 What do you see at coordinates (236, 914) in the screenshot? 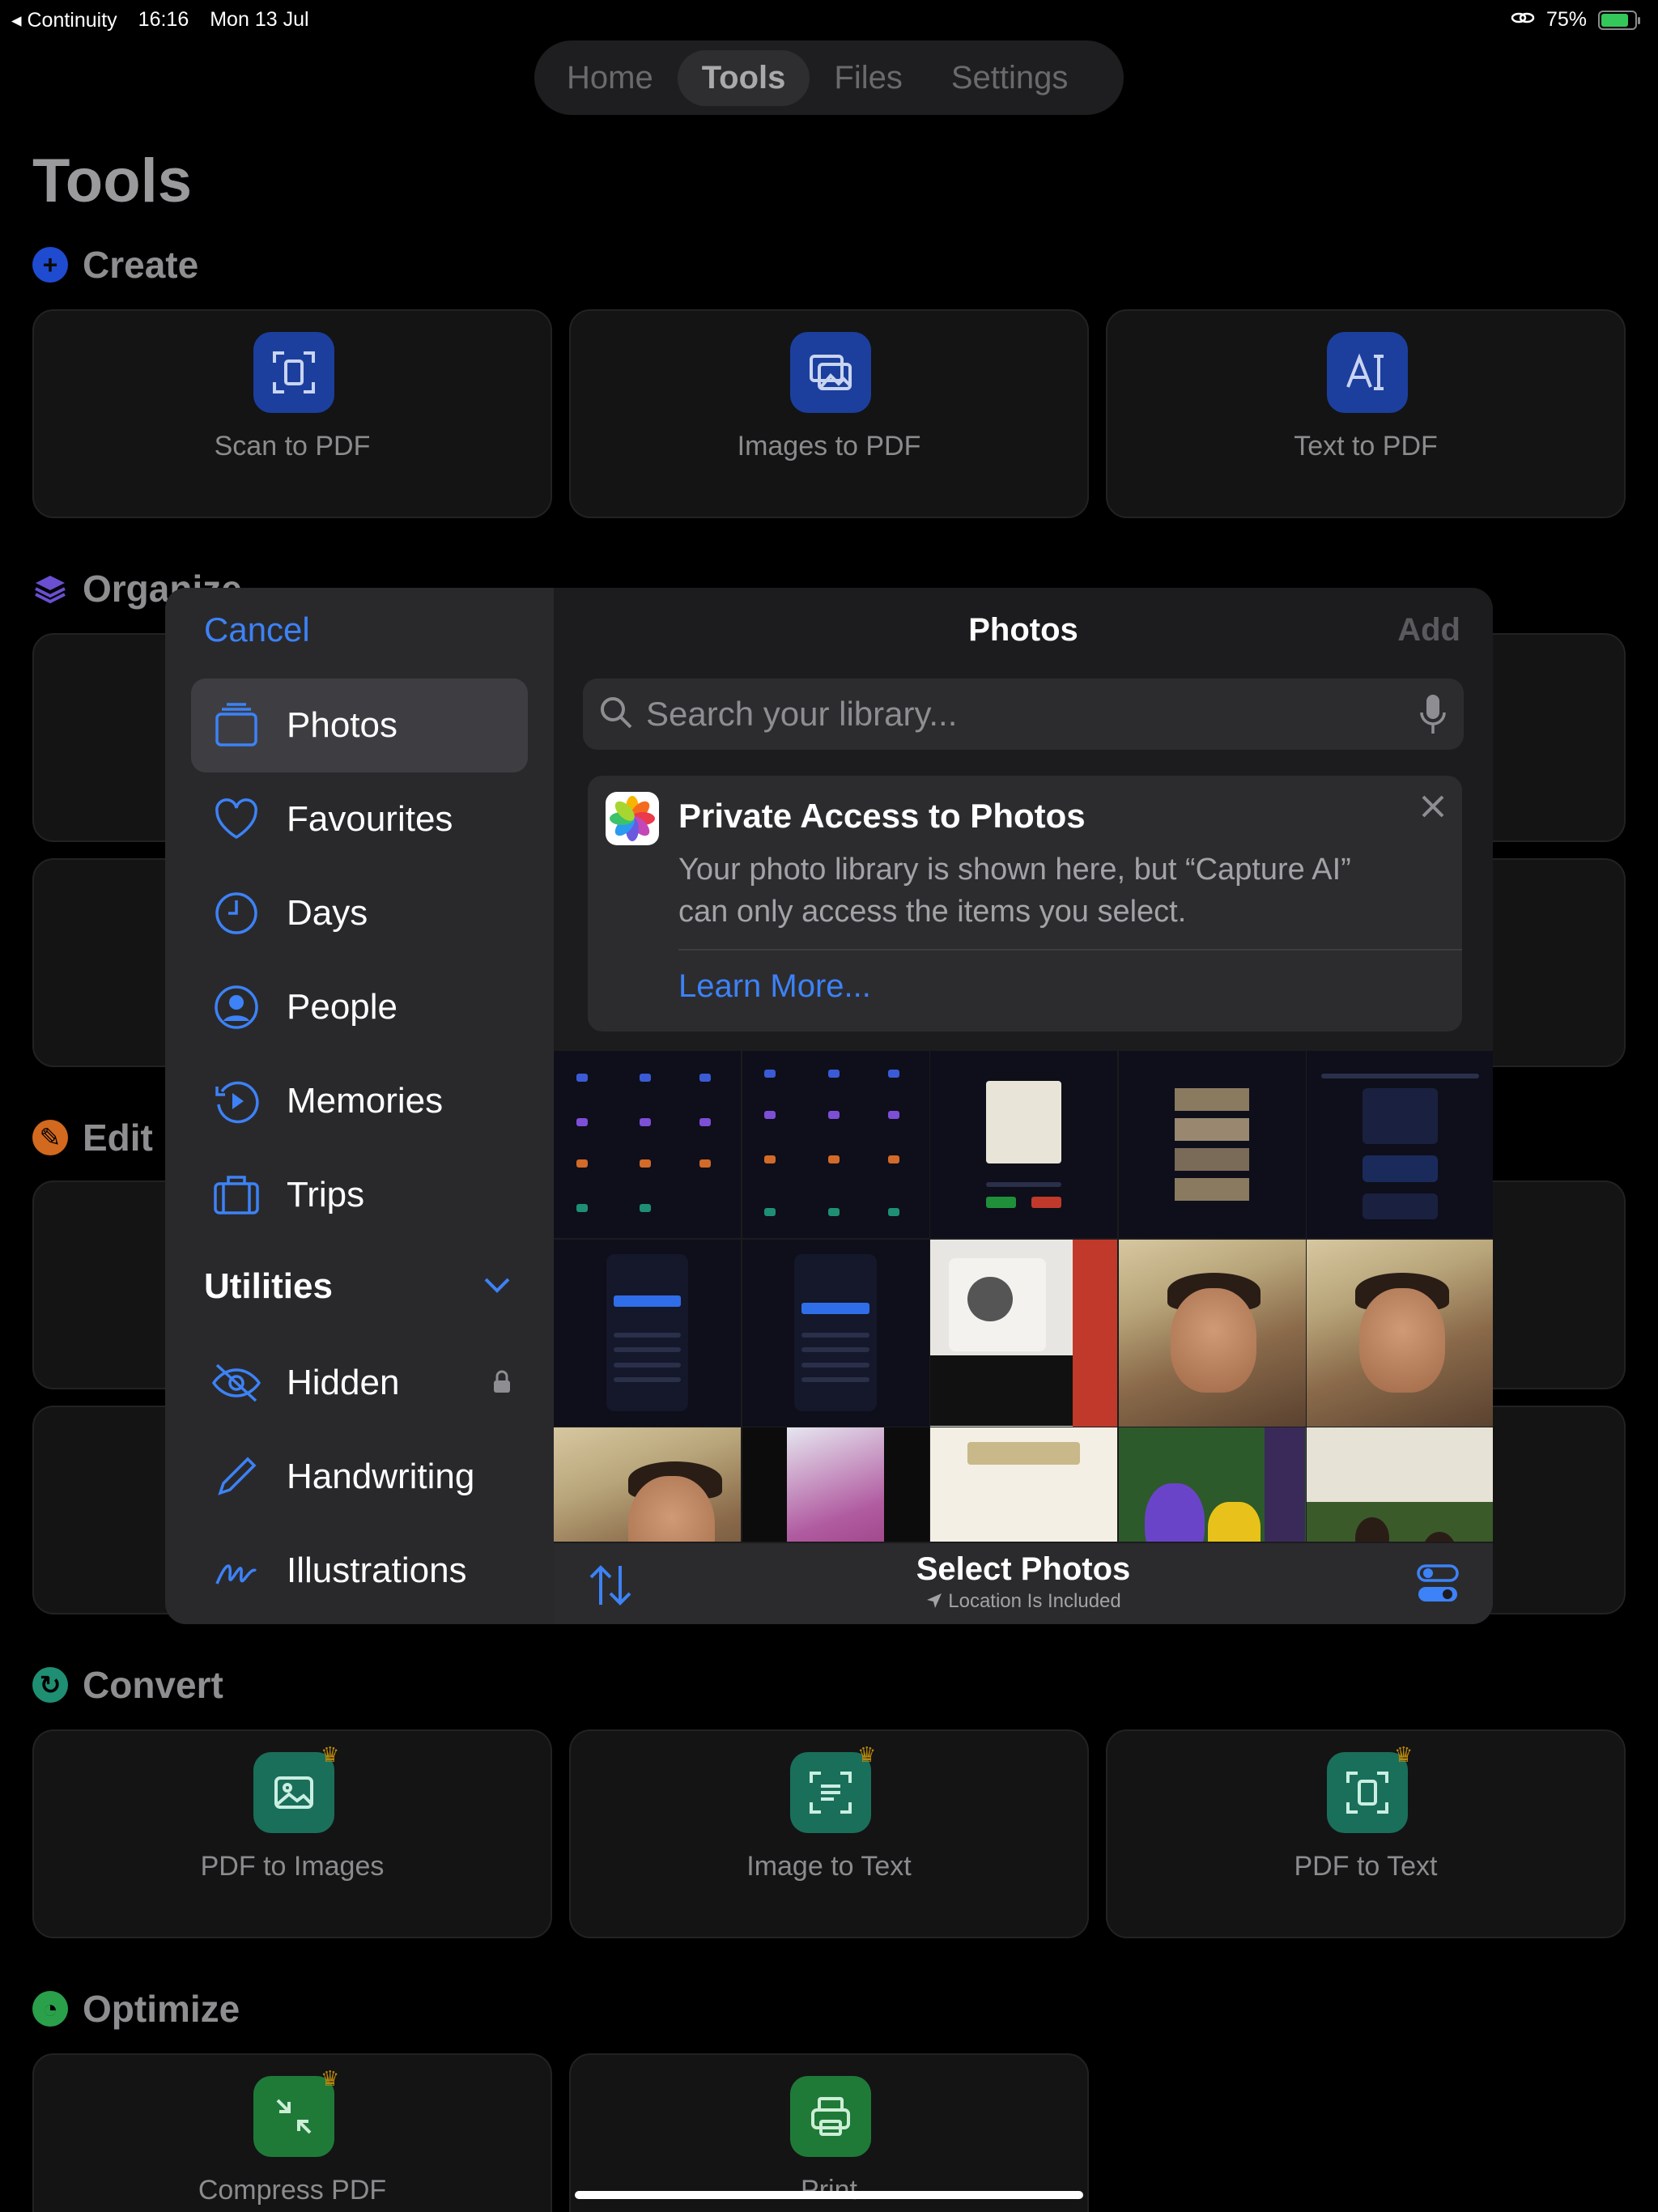
I see `clock-icon` at bounding box center [236, 914].